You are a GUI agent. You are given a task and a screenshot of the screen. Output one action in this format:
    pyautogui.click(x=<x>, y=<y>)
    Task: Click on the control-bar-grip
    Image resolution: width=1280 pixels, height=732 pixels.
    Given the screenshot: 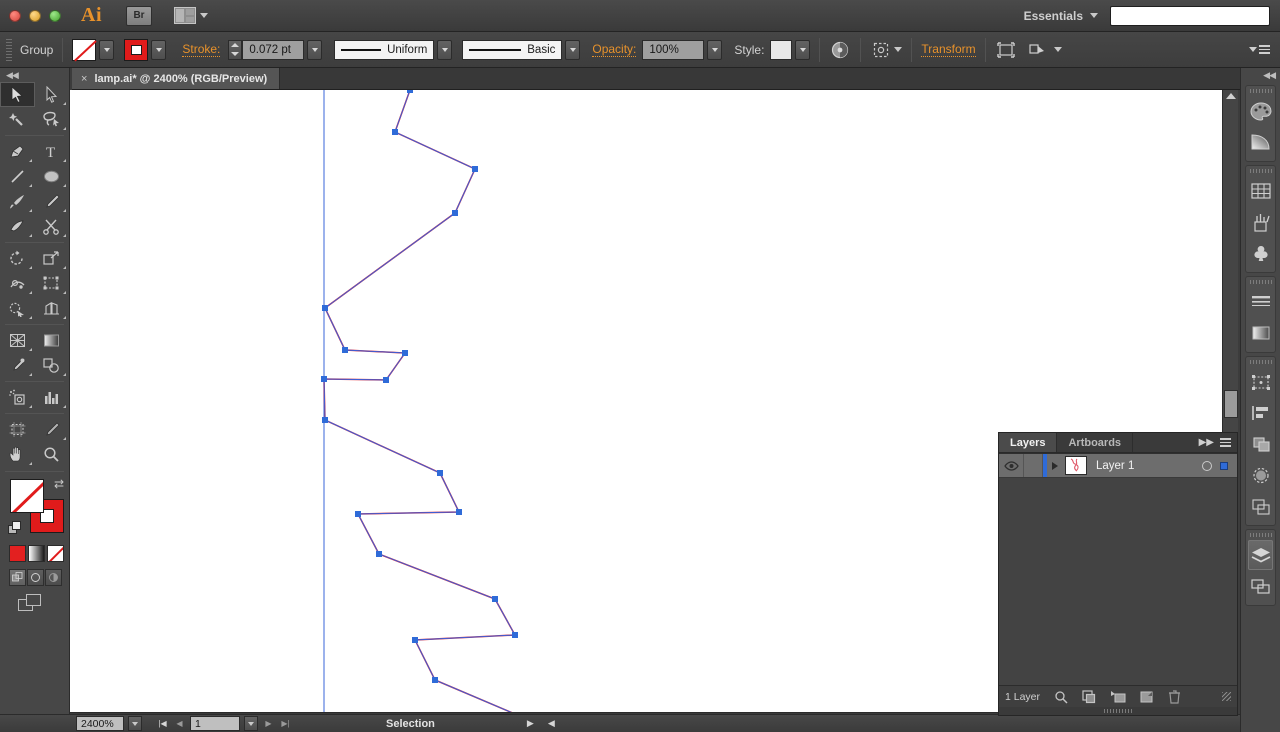 What is the action you would take?
    pyautogui.click(x=9, y=49)
    